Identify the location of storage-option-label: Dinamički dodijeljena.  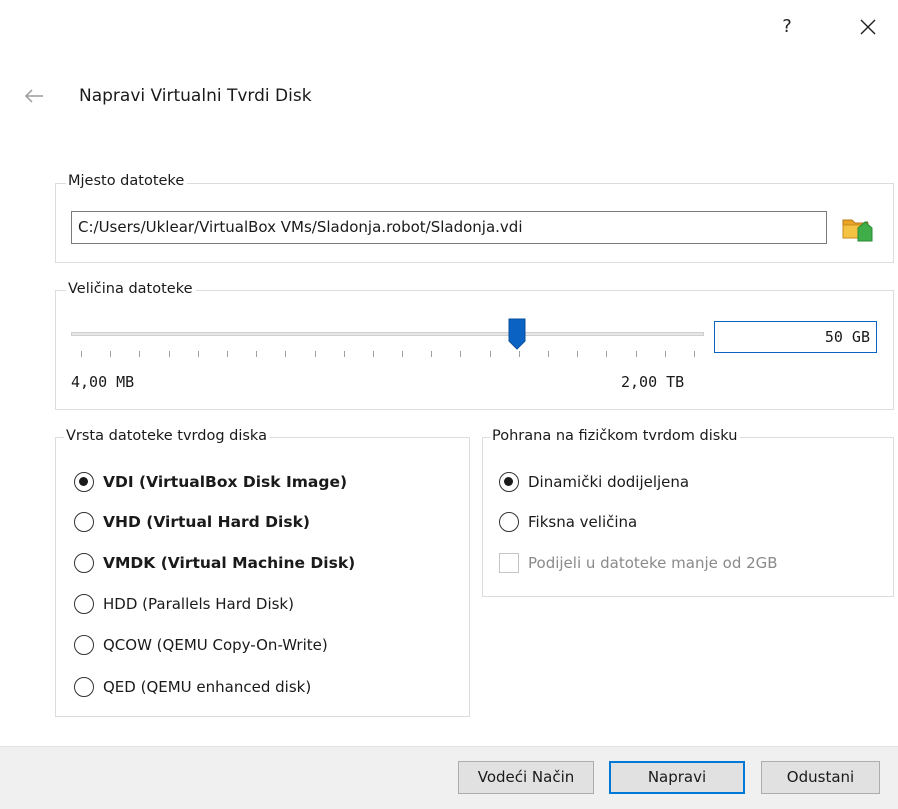
(609, 482).